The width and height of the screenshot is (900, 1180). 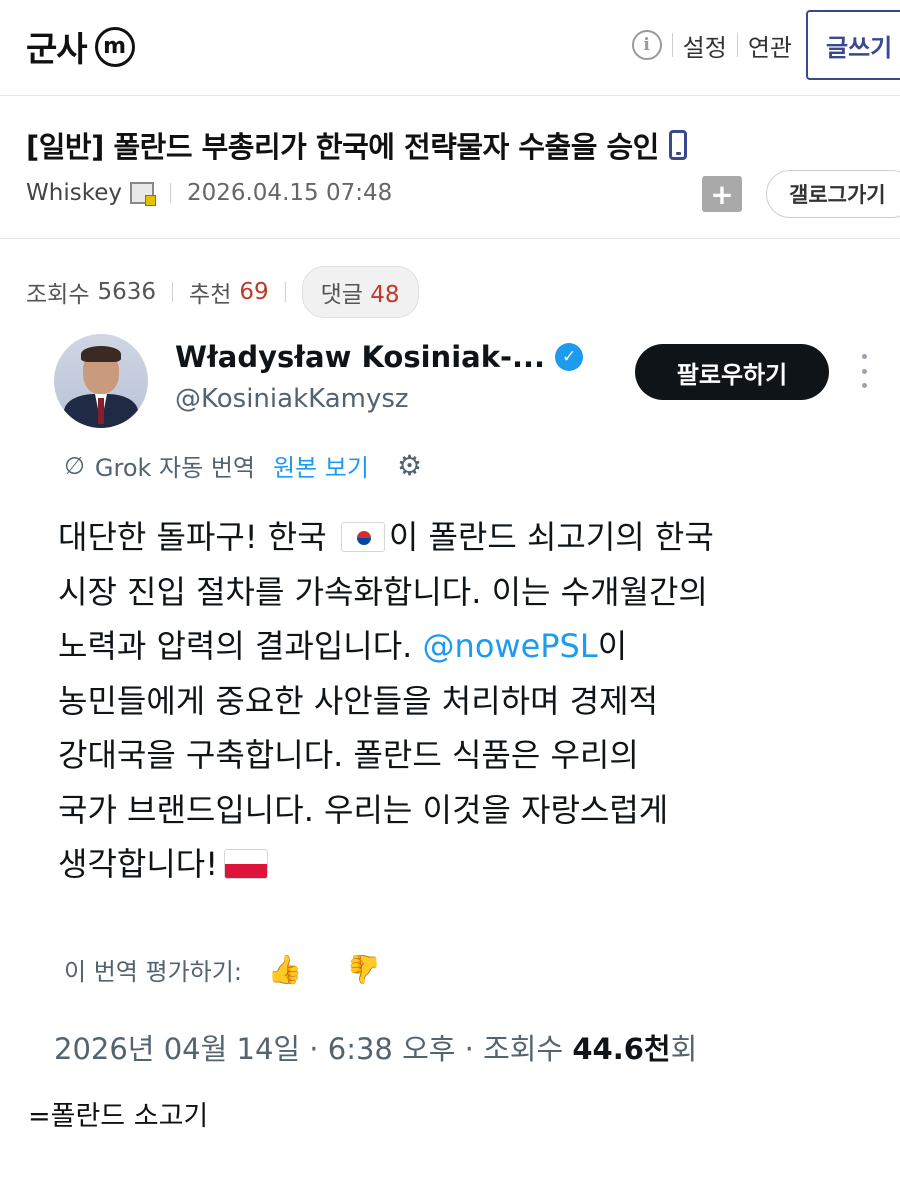 I want to click on poland-flag-icon, so click(x=246, y=864).